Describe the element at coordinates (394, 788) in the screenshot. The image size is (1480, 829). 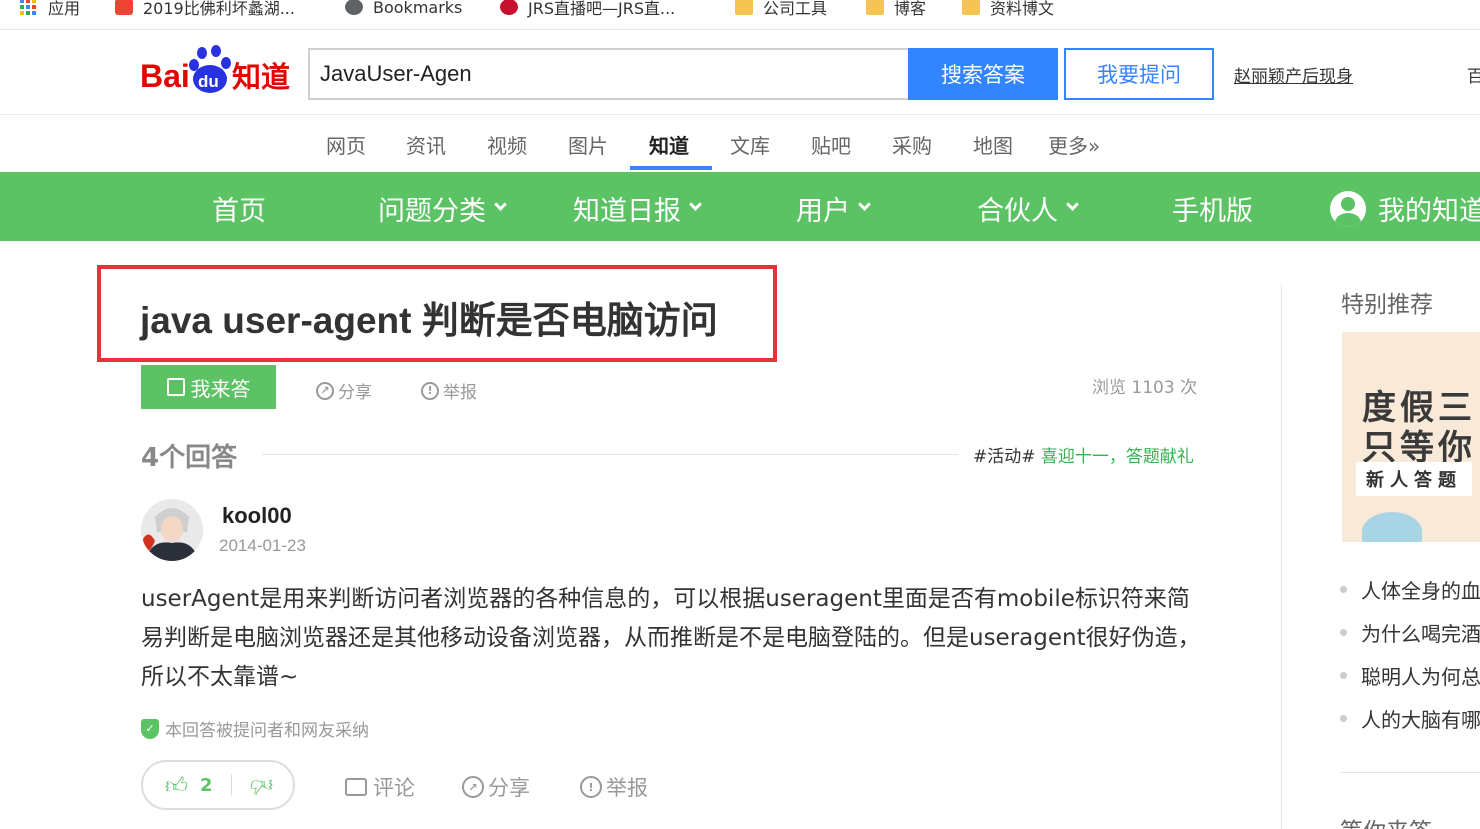
I see `comment-label: 评论` at that location.